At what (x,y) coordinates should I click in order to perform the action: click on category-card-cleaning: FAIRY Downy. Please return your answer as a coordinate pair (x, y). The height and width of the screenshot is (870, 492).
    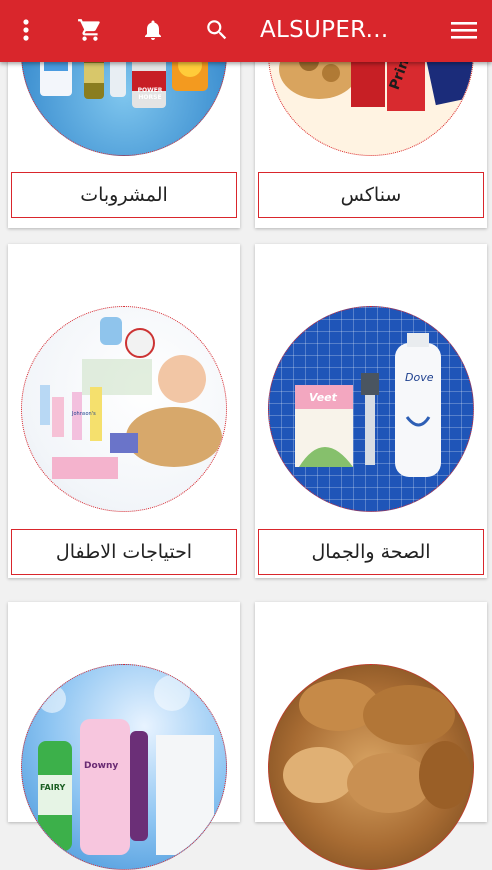
    Looking at the image, I should click on (124, 736).